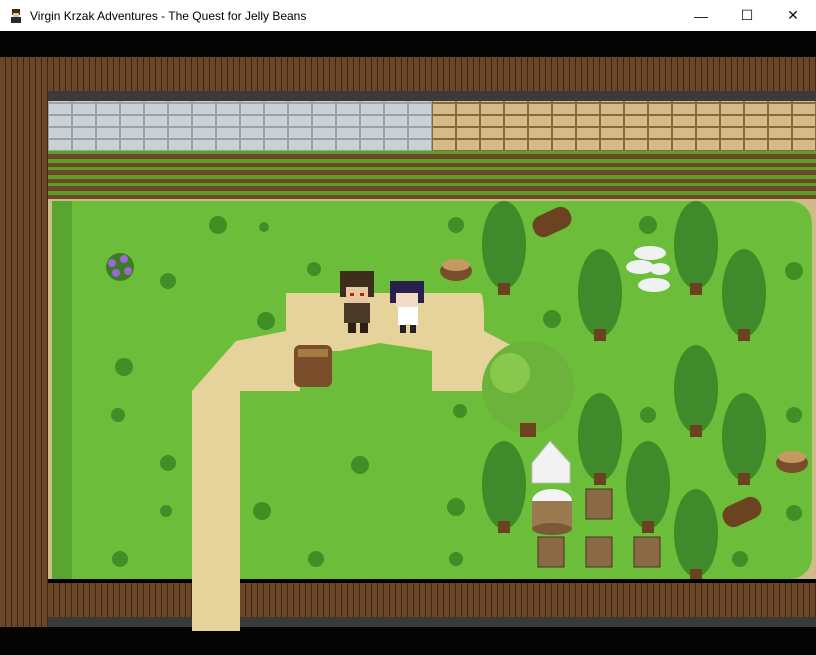  I want to click on bottom-wooden-wall-right, so click(528, 601).